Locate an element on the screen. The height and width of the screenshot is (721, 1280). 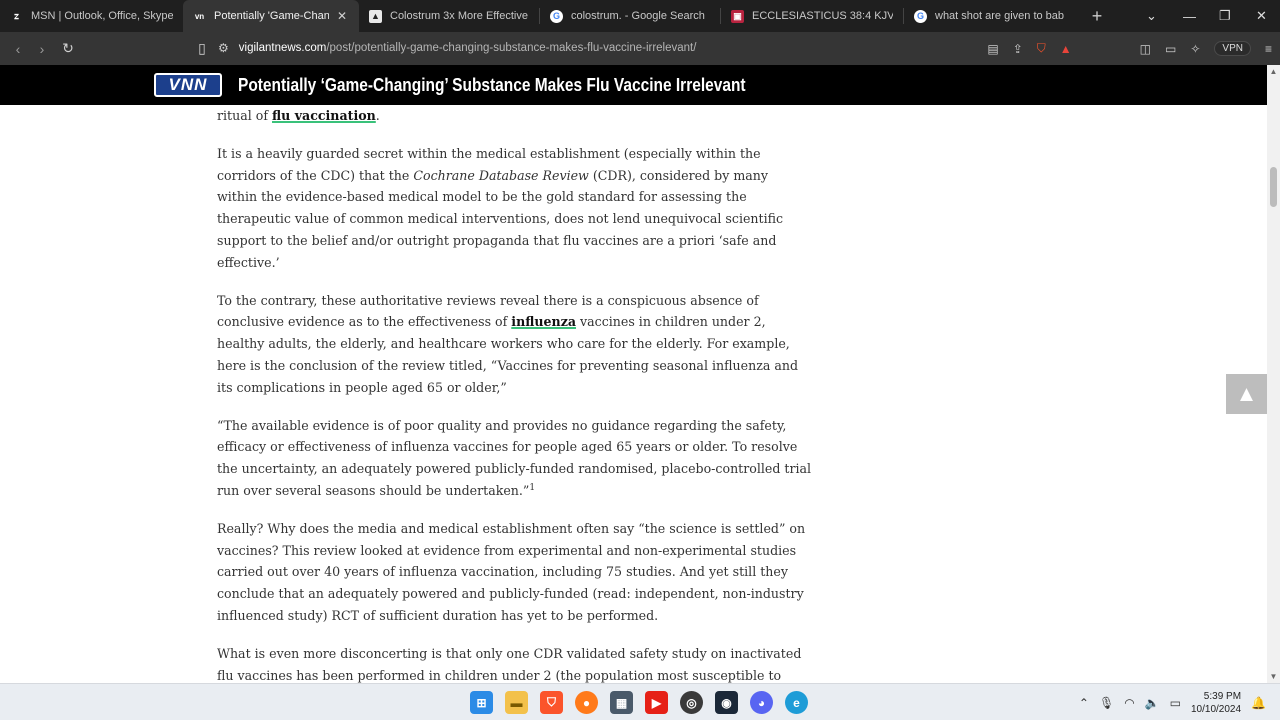
tab-msn: 𝗓 MSN | Outlook, Office, Skype, Bing is located at coordinates (91, 16).